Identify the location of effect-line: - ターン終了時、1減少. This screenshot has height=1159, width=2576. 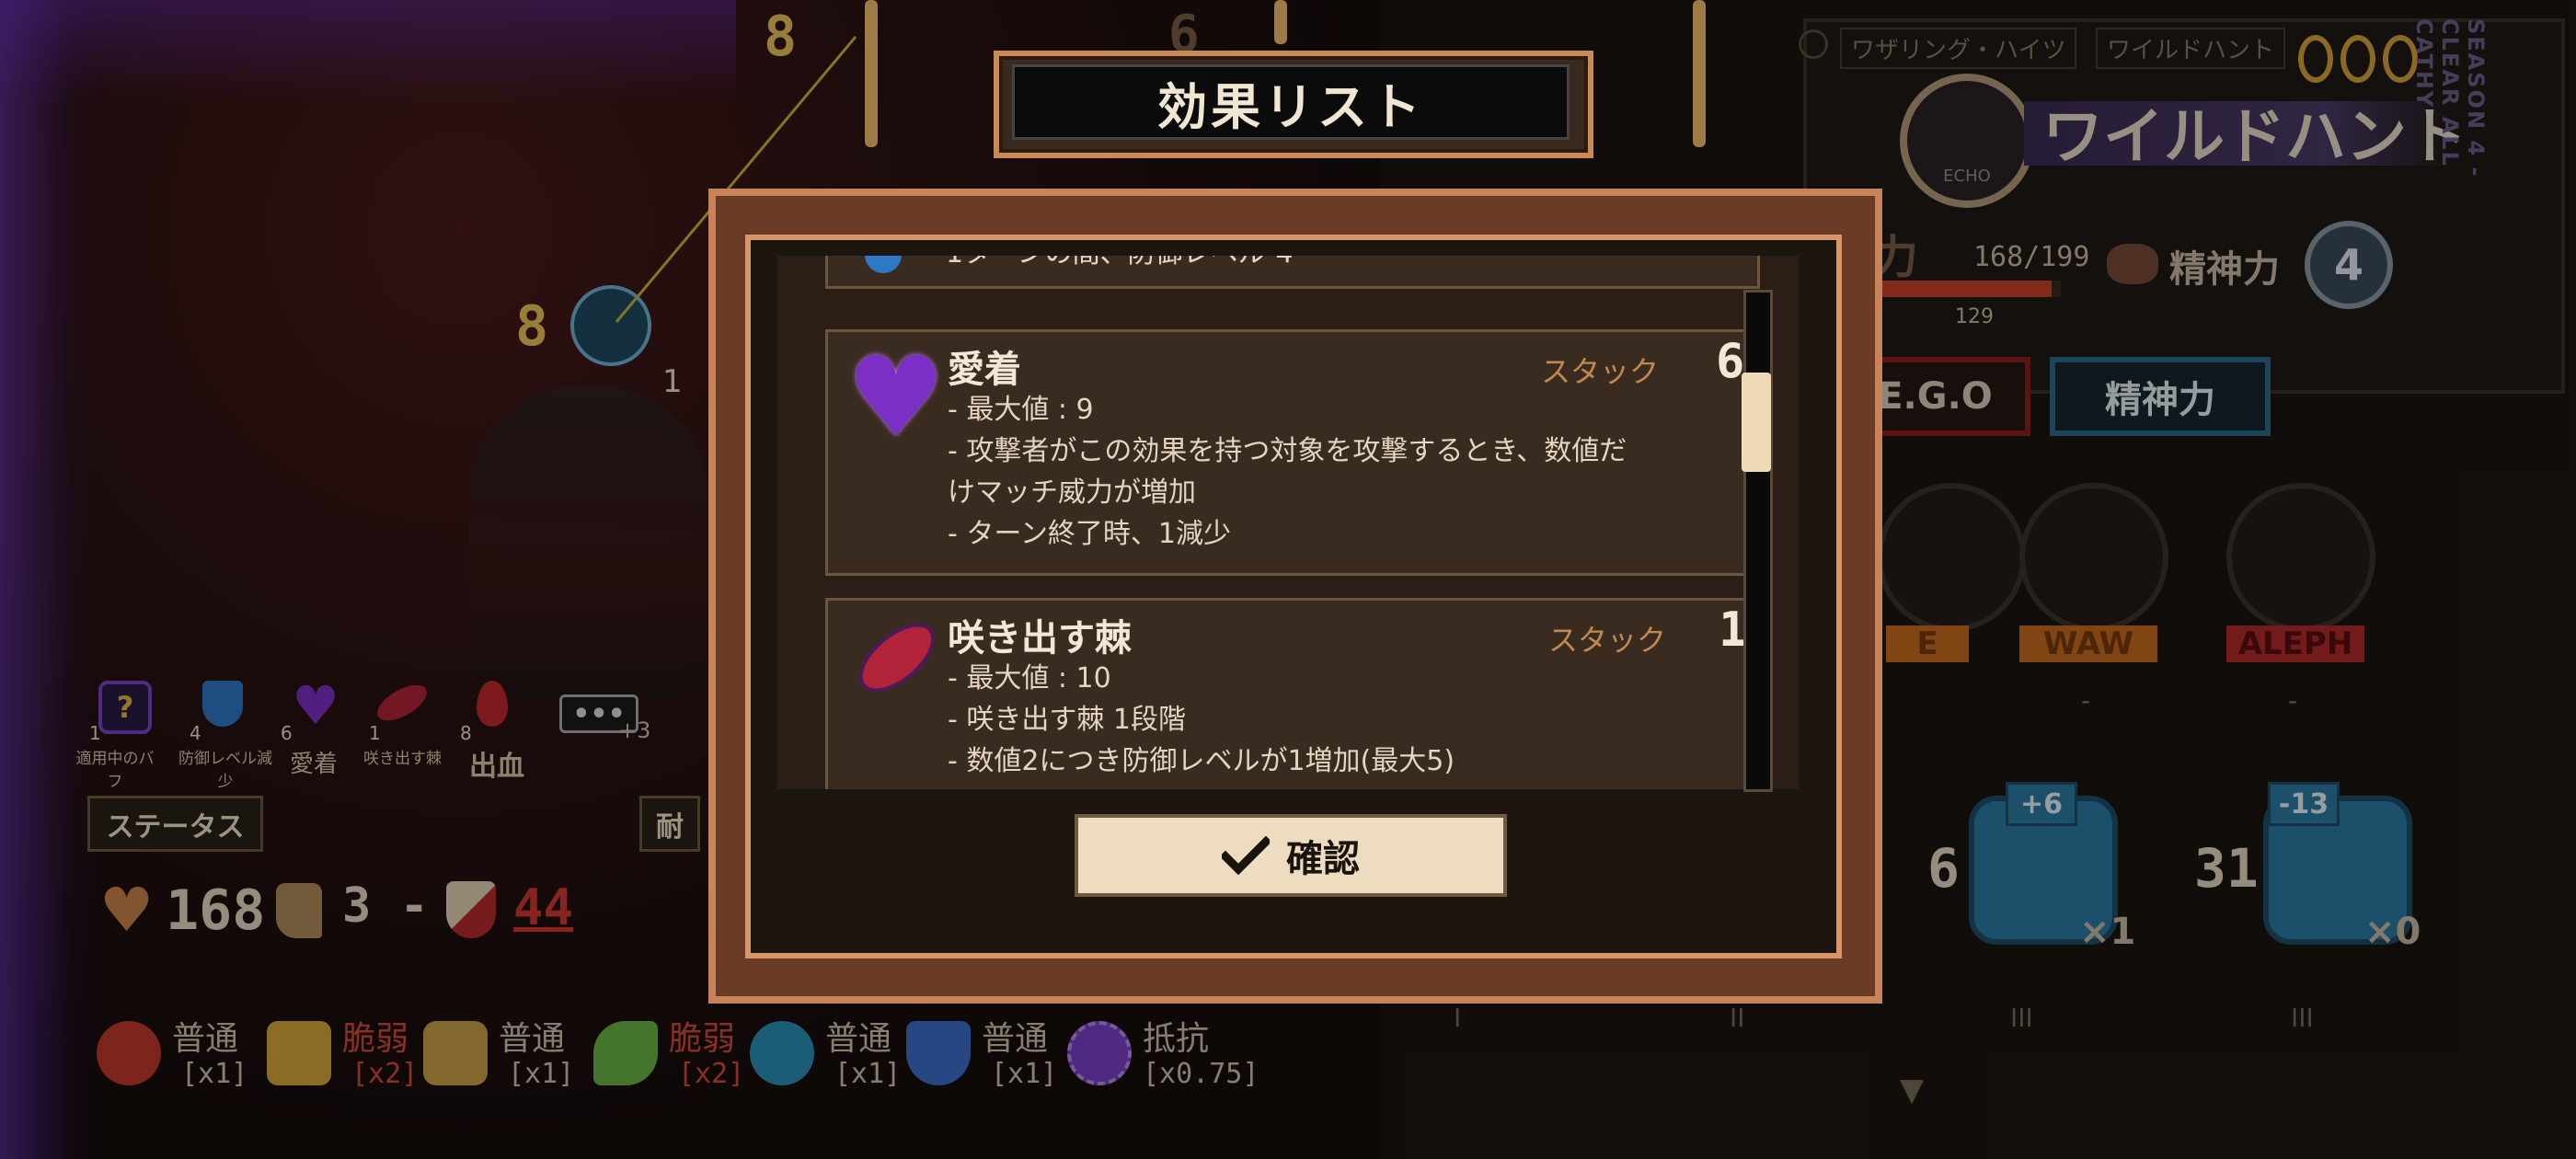
(1089, 534).